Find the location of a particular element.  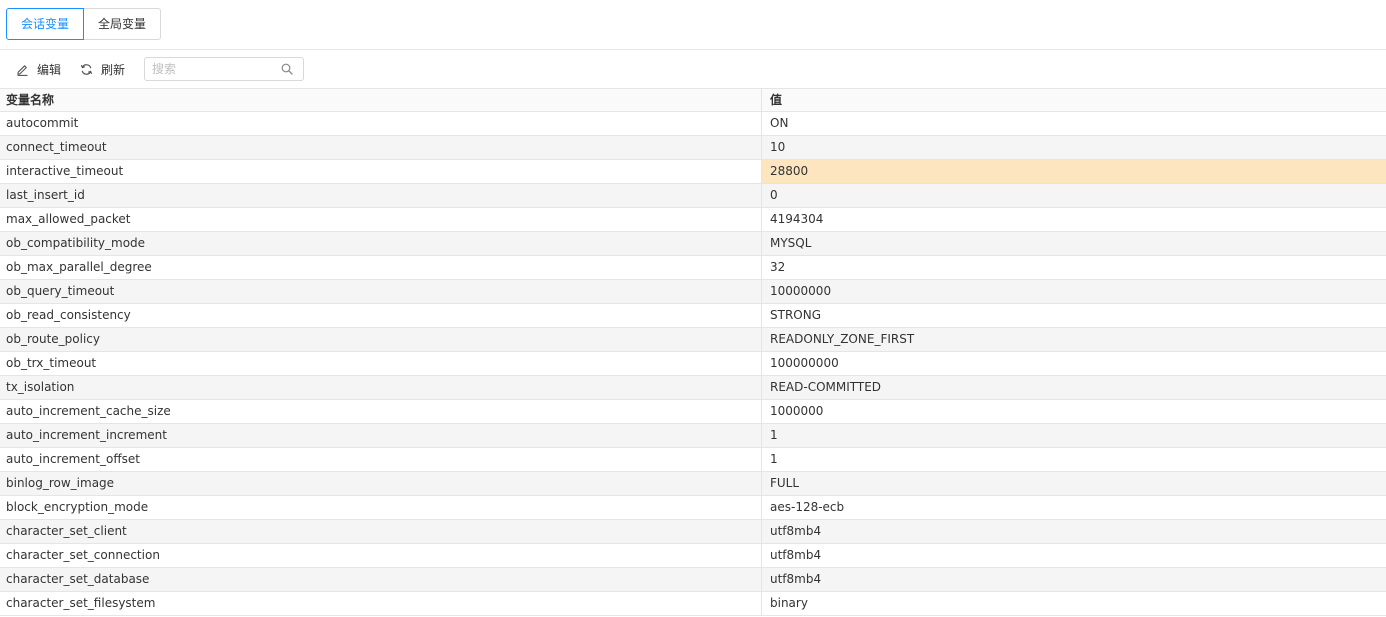

table-row: character_set_filesystem binary is located at coordinates (693, 604).